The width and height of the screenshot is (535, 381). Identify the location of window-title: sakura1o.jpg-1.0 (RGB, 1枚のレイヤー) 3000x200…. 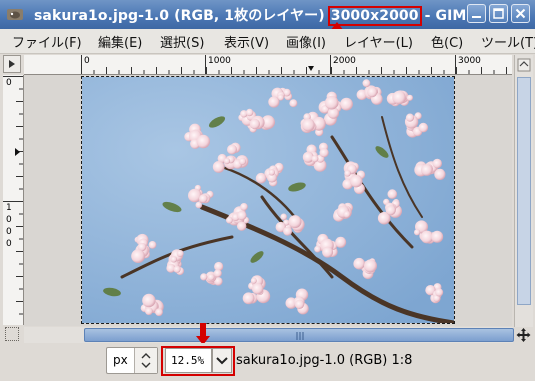
(255, 15).